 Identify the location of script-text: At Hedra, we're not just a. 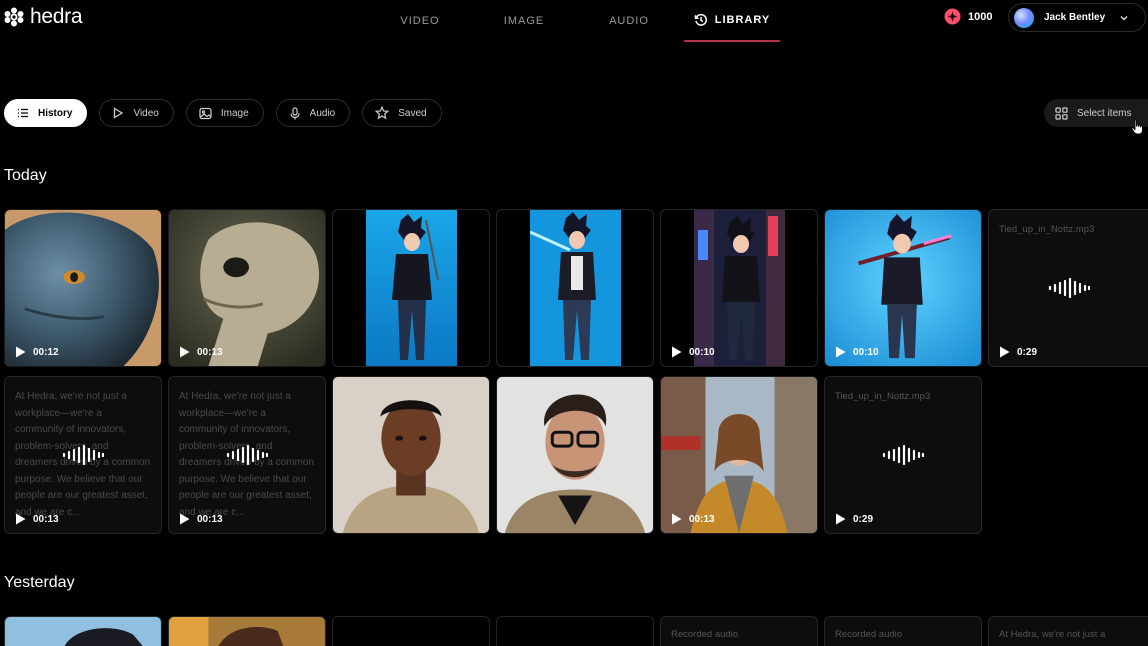
(1052, 634).